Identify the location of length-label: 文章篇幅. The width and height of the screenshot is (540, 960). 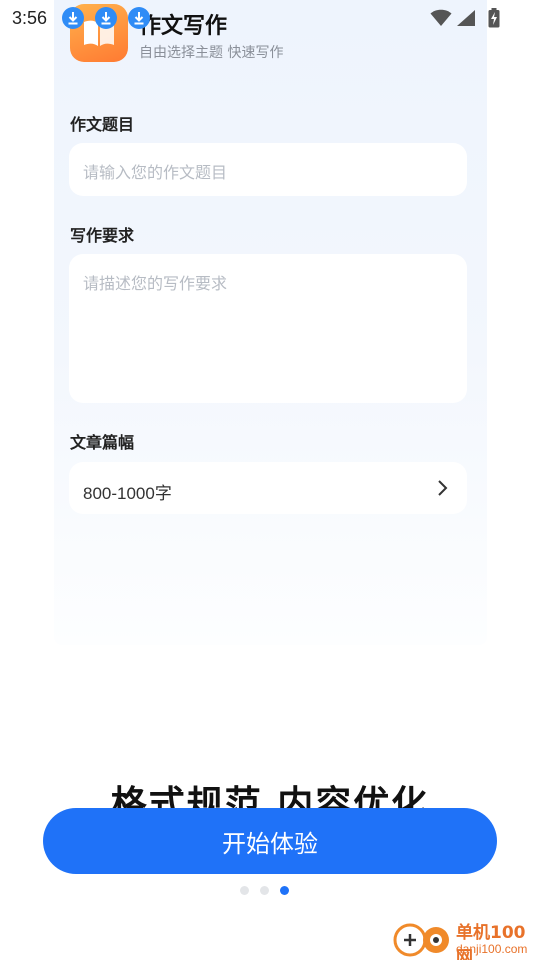
(102, 442).